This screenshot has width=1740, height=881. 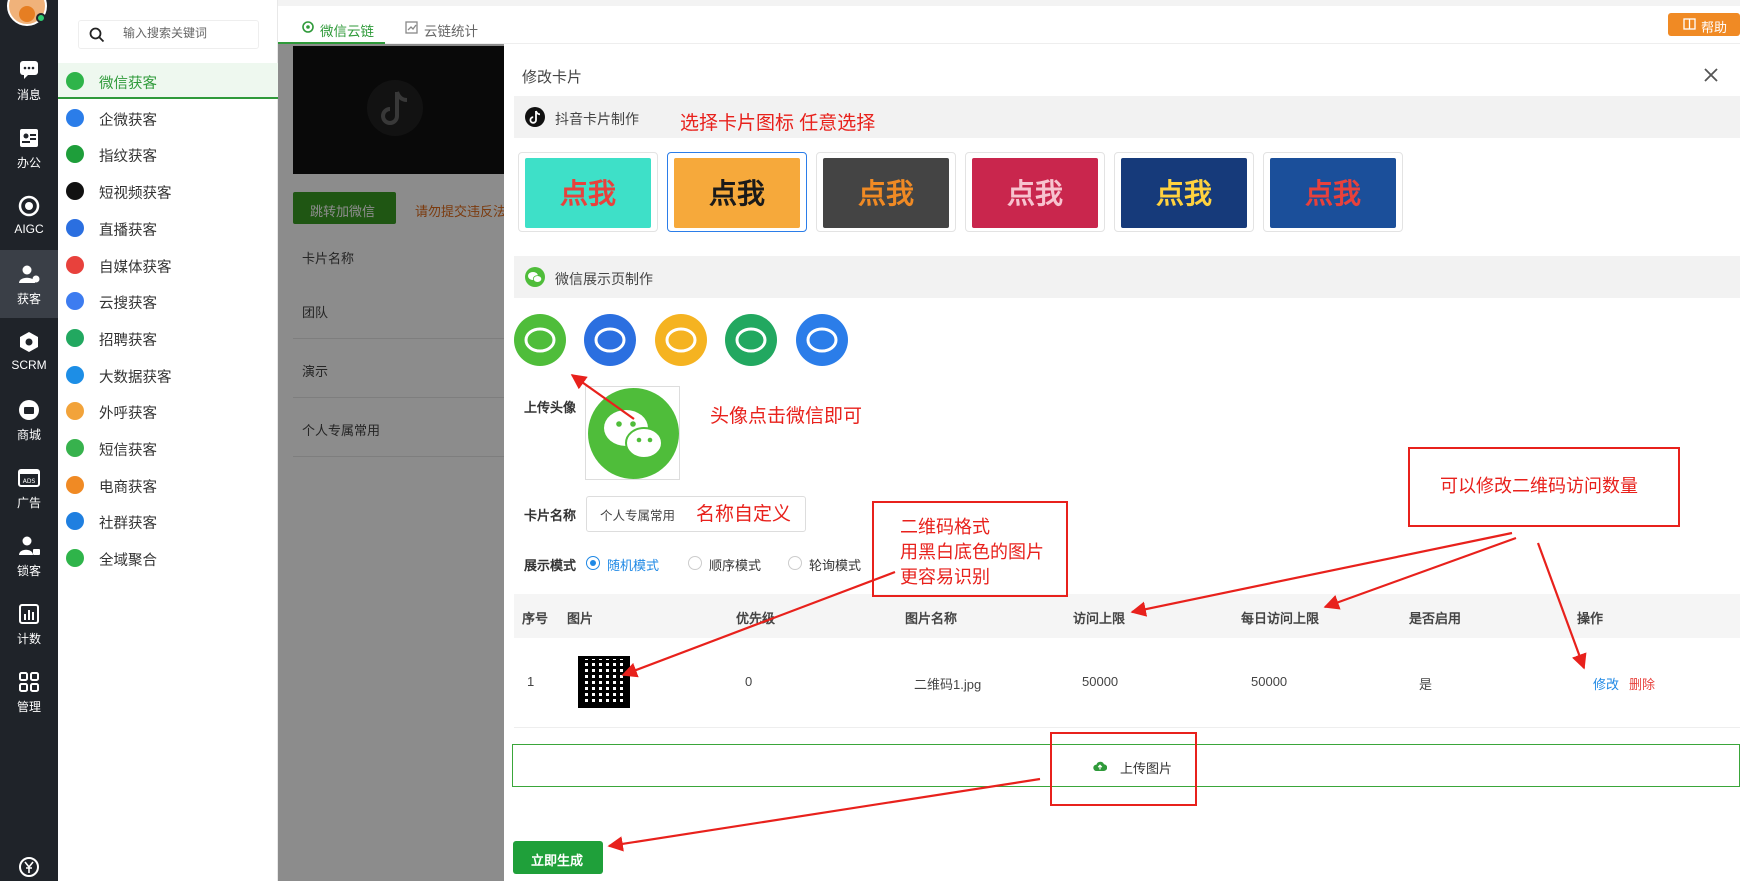 What do you see at coordinates (29, 138) in the screenshot?
I see `office-icon` at bounding box center [29, 138].